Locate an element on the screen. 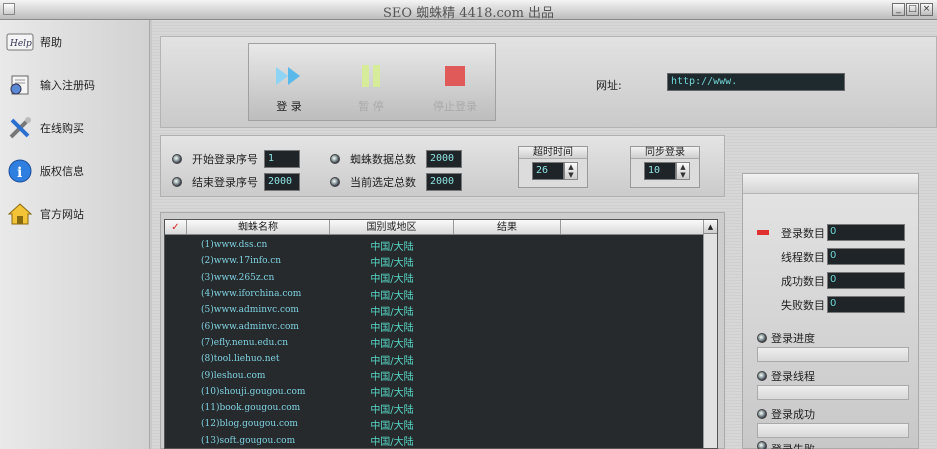 This screenshot has height=449, width=937. login-button: 登 录 is located at coordinates (289, 89).